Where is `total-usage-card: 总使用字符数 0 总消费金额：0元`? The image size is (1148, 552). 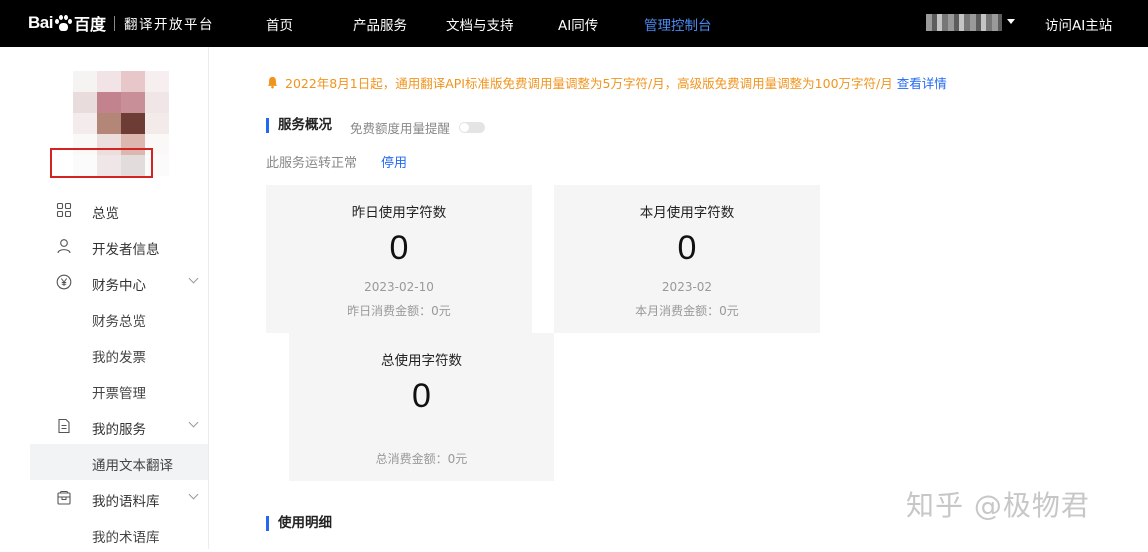 total-usage-card: 总使用字符数 0 总消费金额：0元 is located at coordinates (421, 407).